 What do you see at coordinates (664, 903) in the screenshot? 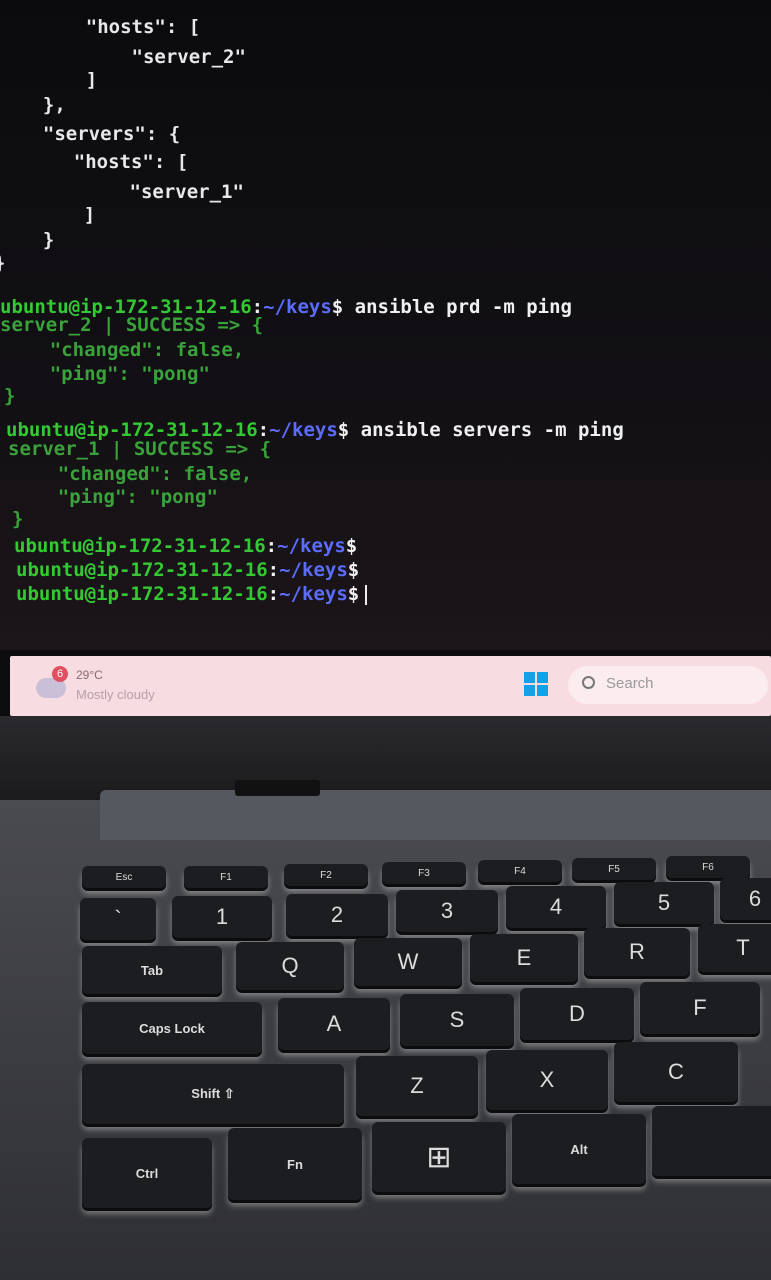
I see `key-5: 5` at bounding box center [664, 903].